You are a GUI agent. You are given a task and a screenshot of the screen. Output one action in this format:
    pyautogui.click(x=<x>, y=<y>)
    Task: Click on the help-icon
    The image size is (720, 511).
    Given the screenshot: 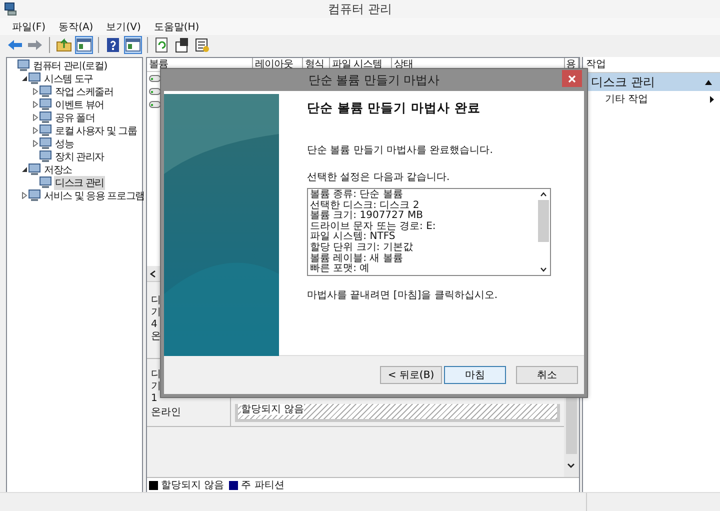 What is the action you would take?
    pyautogui.click(x=113, y=45)
    